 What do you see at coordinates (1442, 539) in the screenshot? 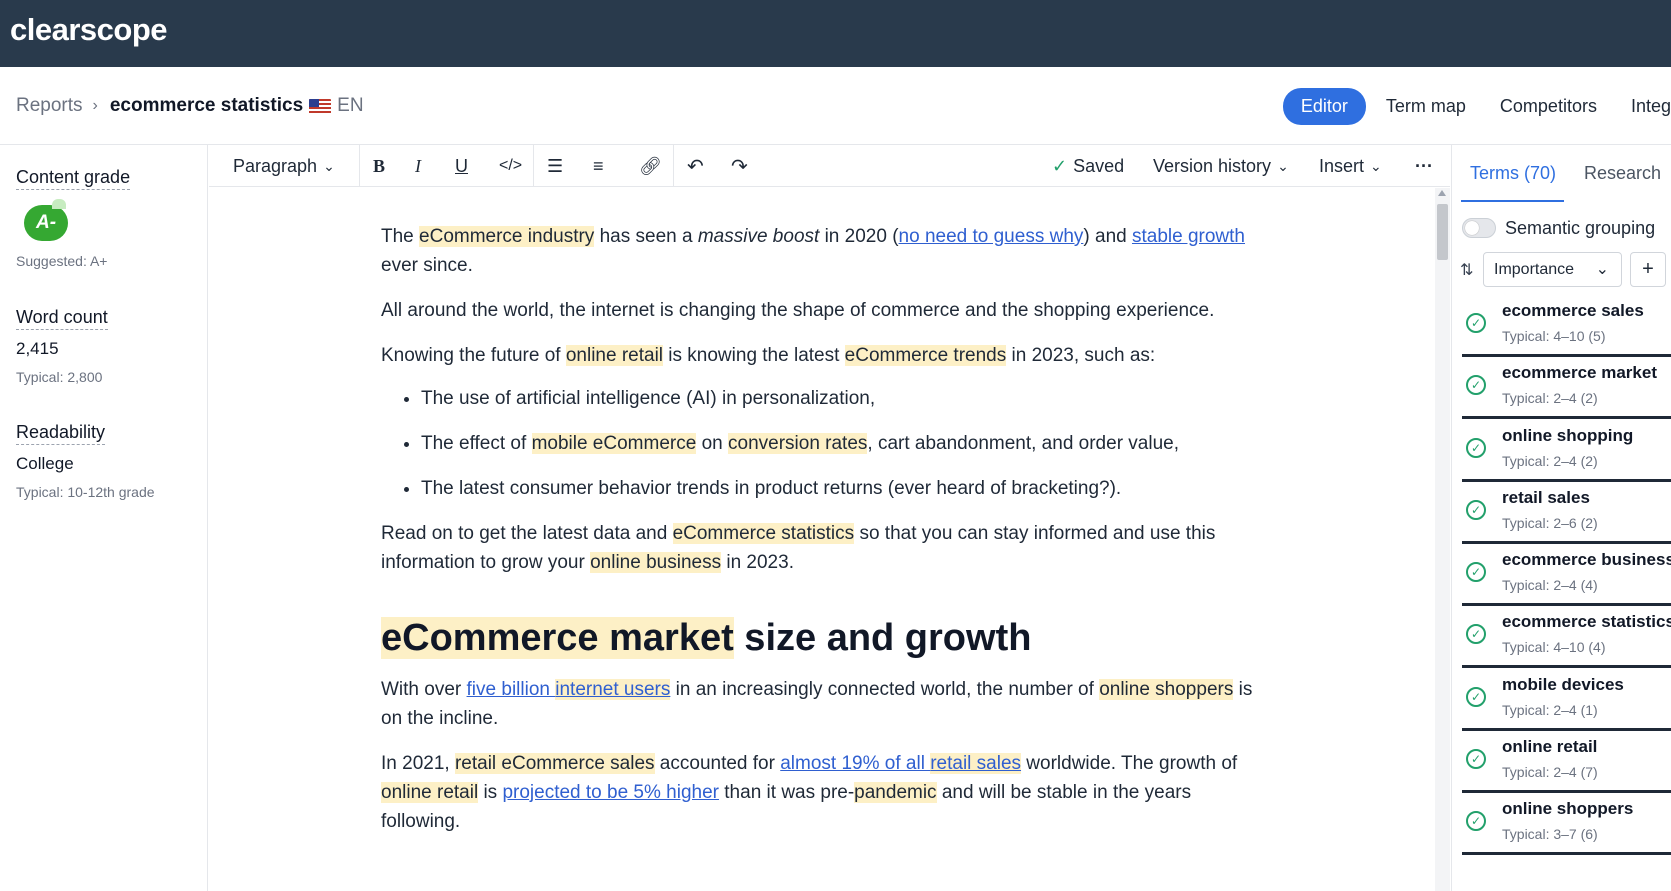
I see `editor-scrollbar` at bounding box center [1442, 539].